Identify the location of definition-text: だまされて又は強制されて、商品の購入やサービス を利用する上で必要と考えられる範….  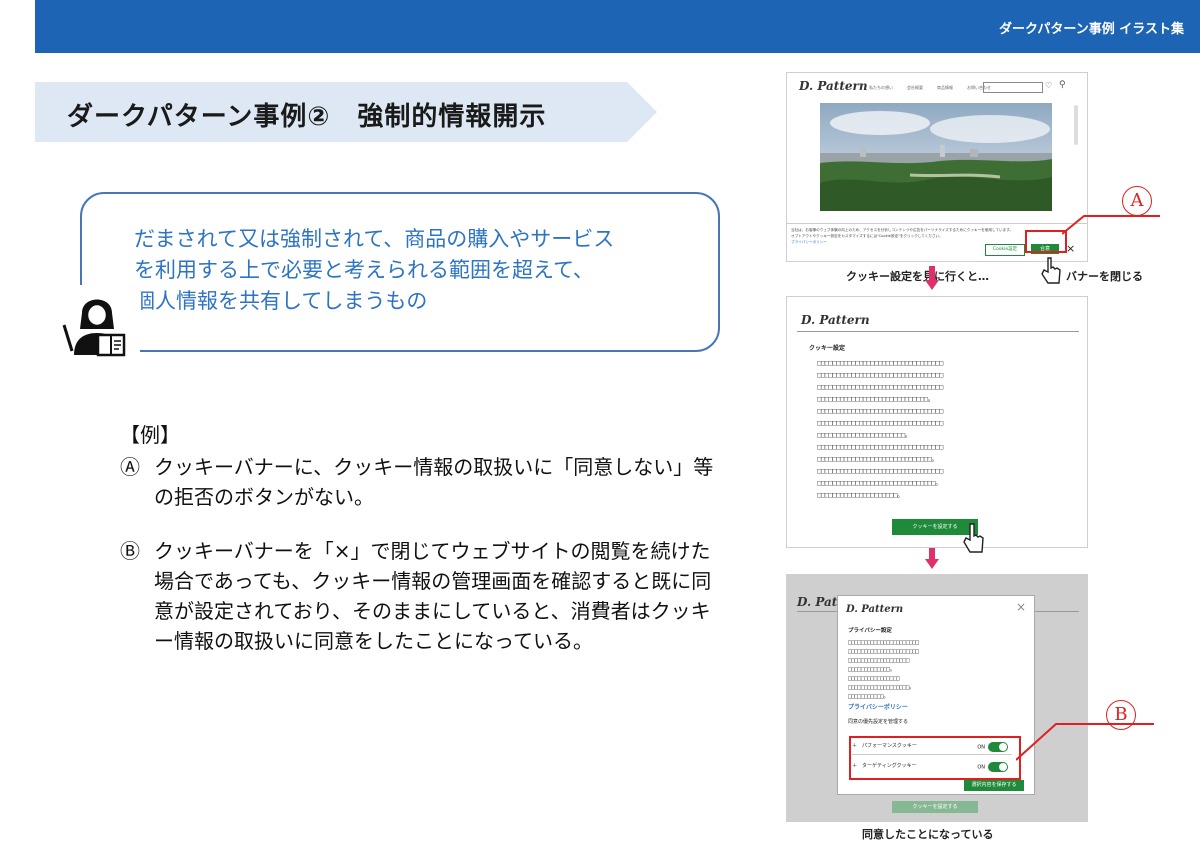
(419, 270).